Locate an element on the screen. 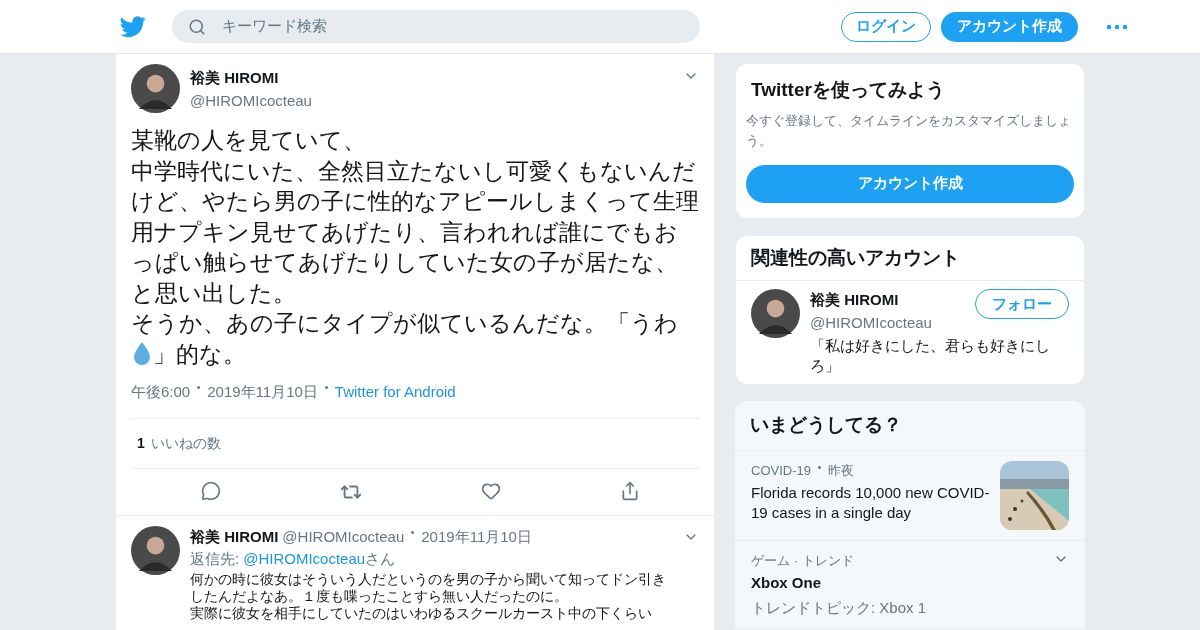 Image resolution: width=1200 pixels, height=630 pixels. trend-topic: COVID-19 is located at coordinates (781, 470).